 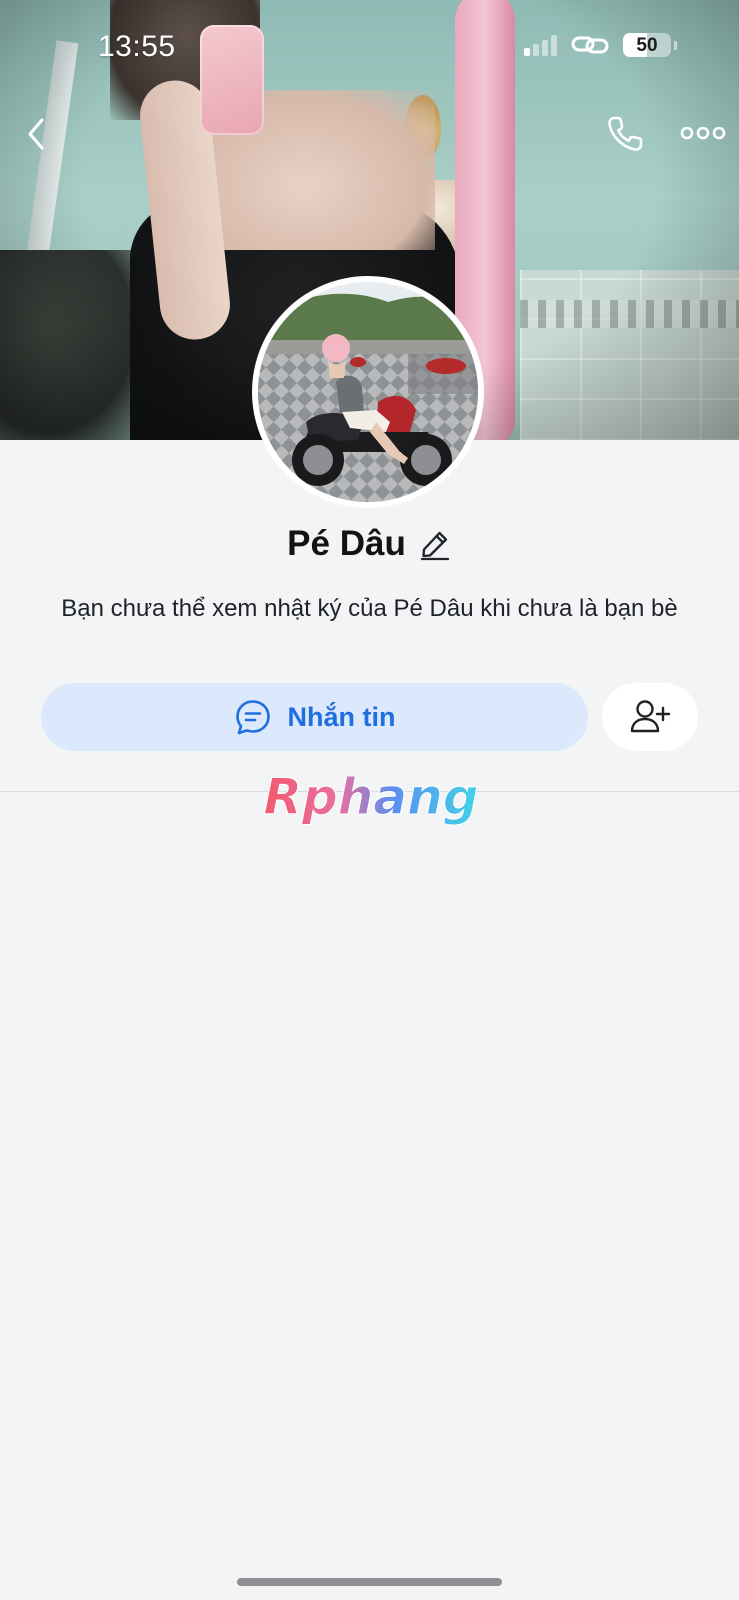 I want to click on avatar-photo, so click(x=368, y=392).